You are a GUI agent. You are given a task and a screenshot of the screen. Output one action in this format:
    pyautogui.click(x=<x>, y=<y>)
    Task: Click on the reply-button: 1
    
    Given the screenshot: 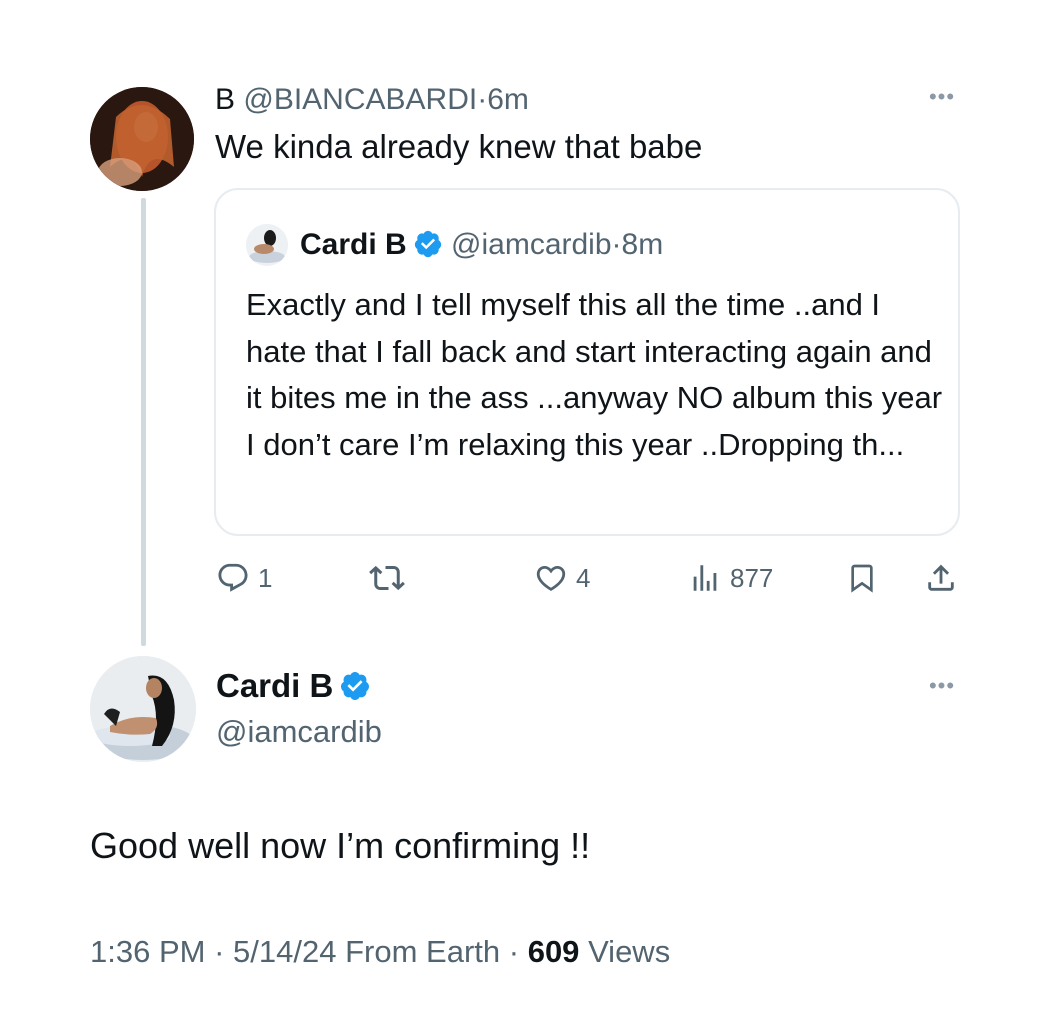 What is the action you would take?
    pyautogui.click(x=244, y=578)
    